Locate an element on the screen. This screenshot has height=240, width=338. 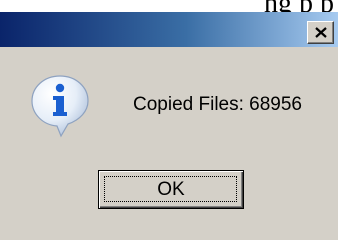
close-button is located at coordinates (320, 32).